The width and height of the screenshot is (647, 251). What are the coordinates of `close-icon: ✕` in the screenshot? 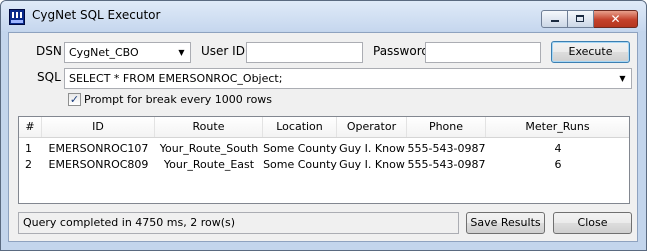 It's located at (615, 19).